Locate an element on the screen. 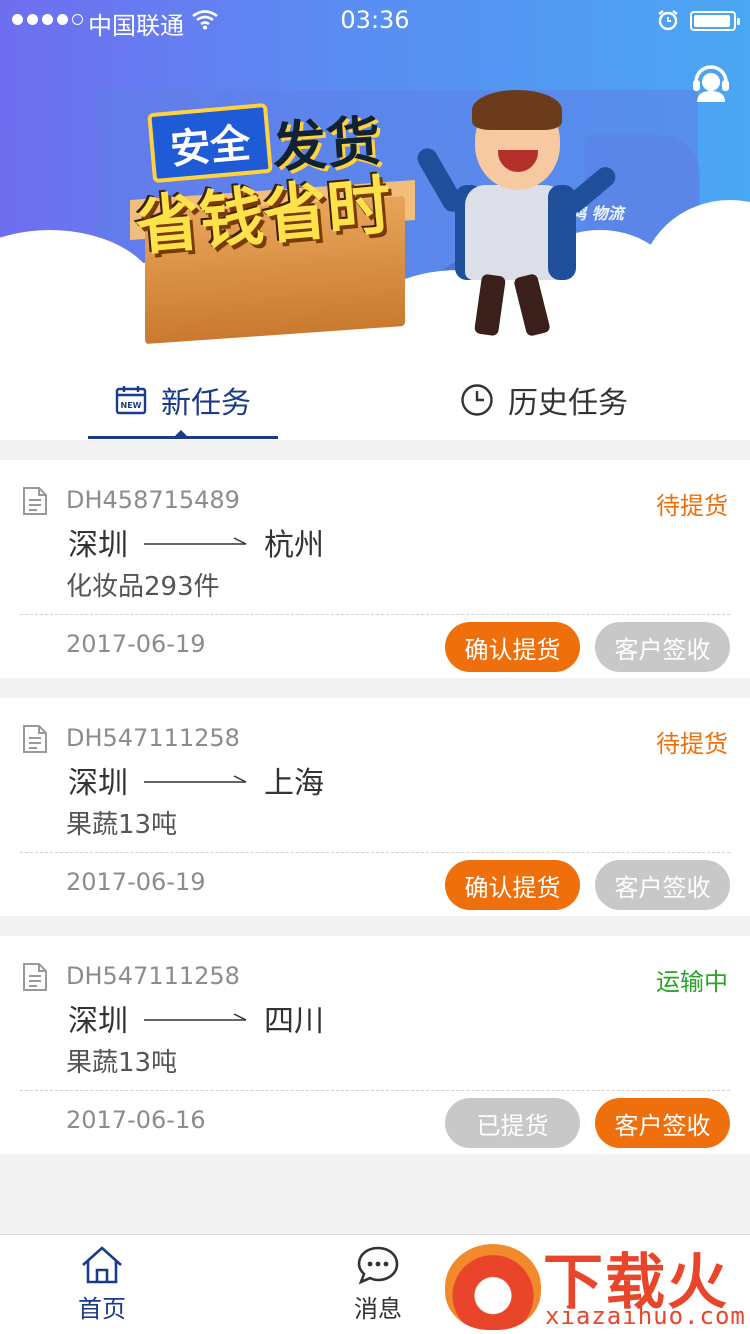  route: 深圳 四川 is located at coordinates (196, 1018).